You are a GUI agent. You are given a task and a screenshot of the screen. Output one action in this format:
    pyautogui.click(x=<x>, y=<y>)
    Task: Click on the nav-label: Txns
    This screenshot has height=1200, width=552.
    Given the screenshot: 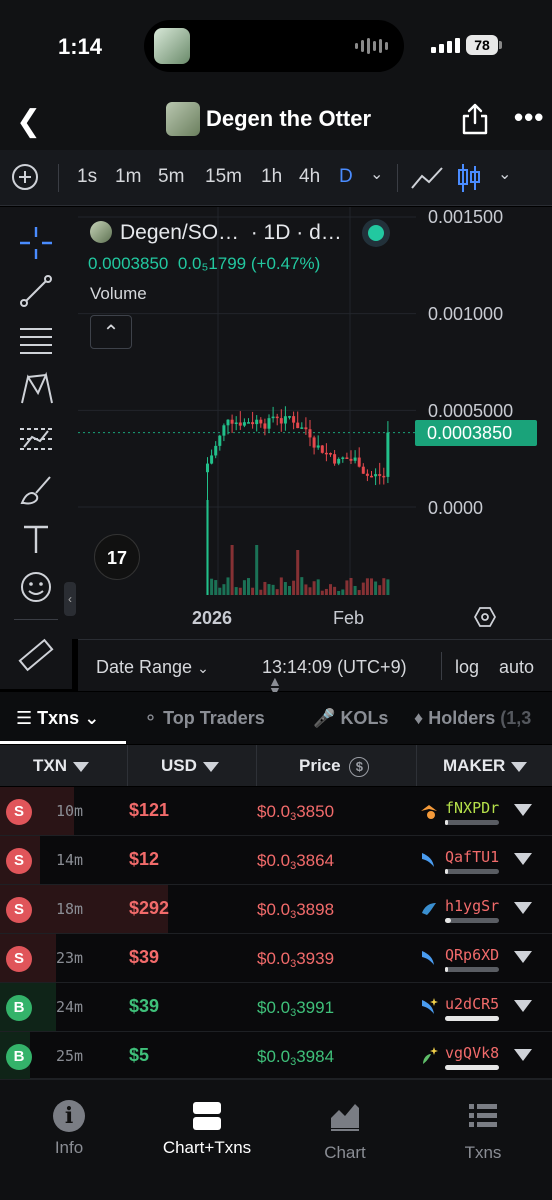 What is the action you would take?
    pyautogui.click(x=483, y=1152)
    